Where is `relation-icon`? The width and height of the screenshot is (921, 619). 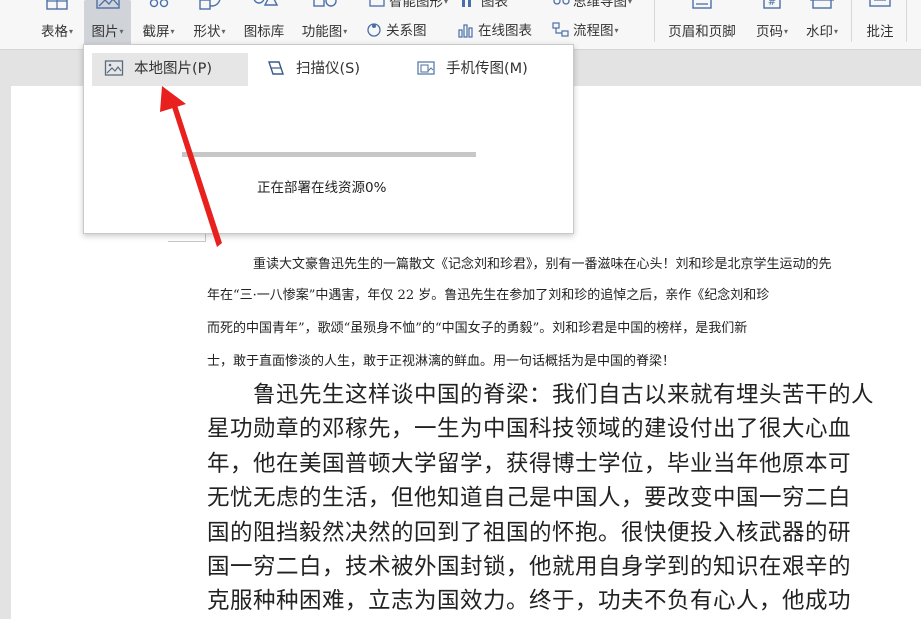 relation-icon is located at coordinates (374, 30).